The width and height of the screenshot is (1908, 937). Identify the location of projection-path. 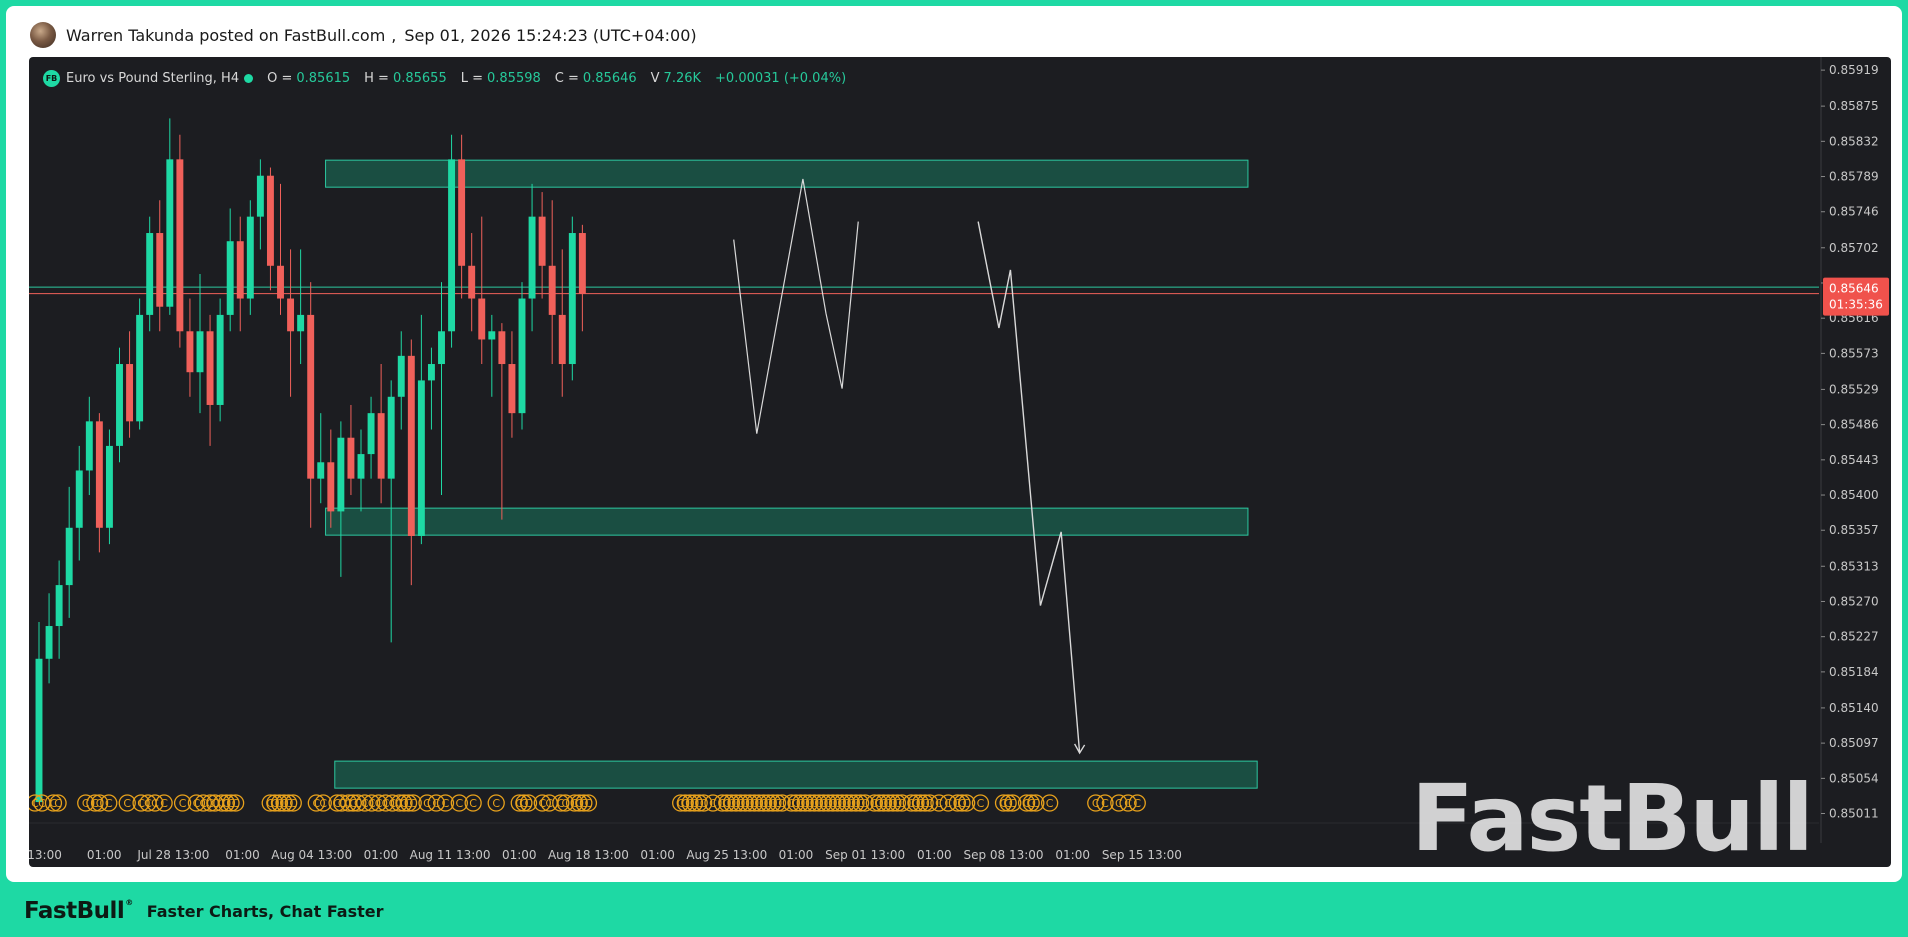
(1029, 487).